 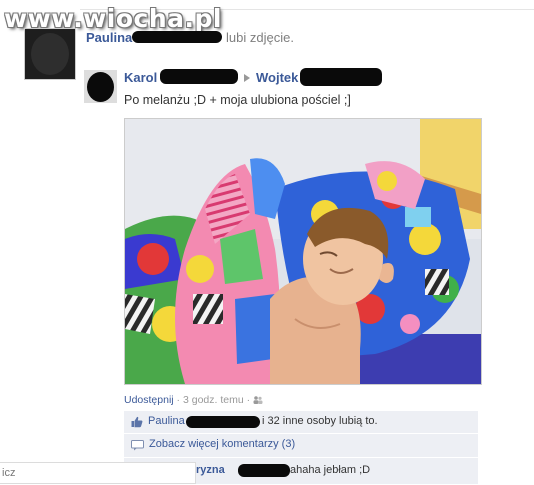 What do you see at coordinates (140, 77) in the screenshot?
I see `post-author-link: Karol` at bounding box center [140, 77].